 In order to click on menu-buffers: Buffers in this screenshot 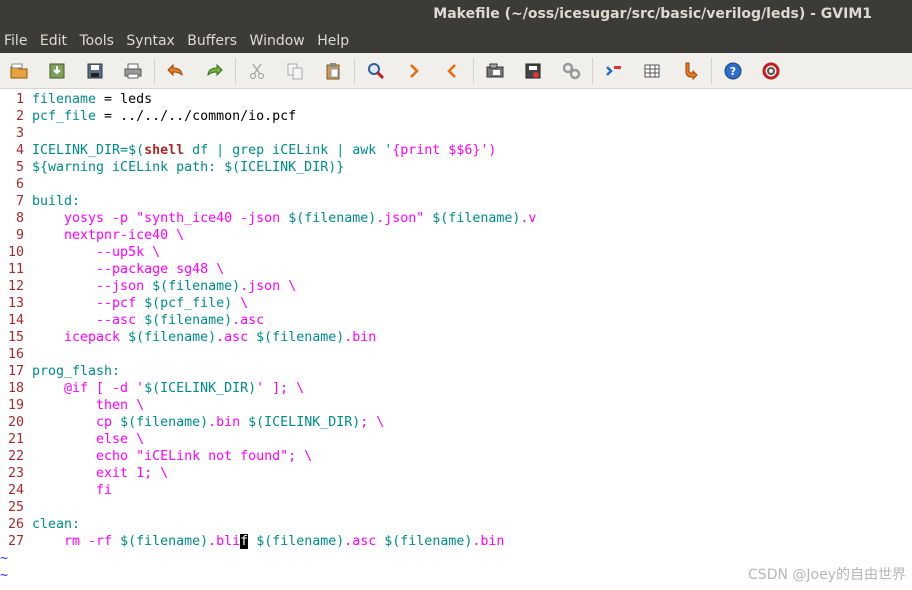, I will do `click(214, 41)`.